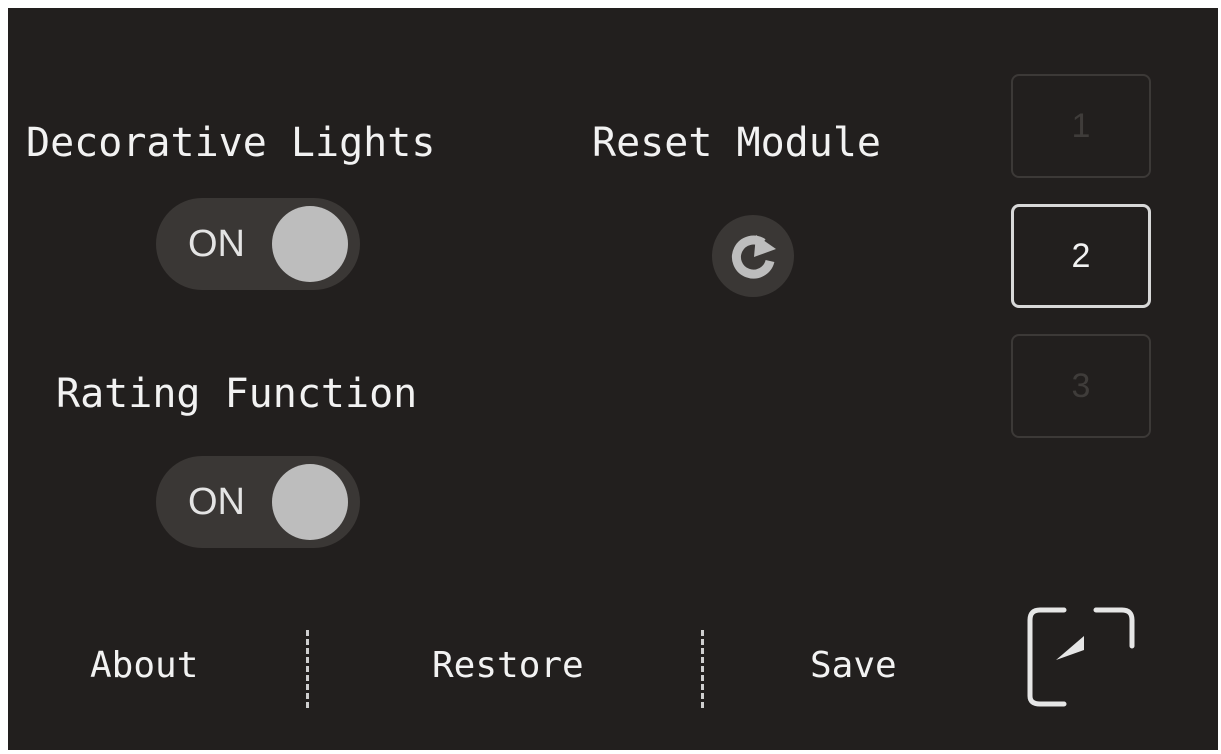 This screenshot has height=754, width=1221. Describe the element at coordinates (216, 502) in the screenshot. I see `rating-function-toggle-text: ON` at that location.